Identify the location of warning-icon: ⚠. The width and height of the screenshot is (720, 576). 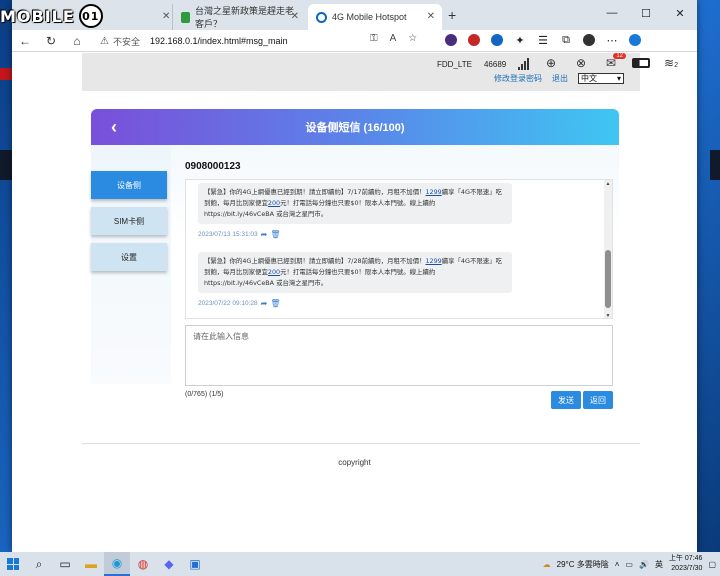
(104, 41).